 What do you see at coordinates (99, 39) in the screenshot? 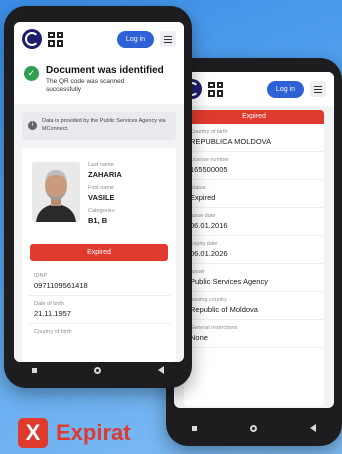
I see `left-app-header: Log in` at bounding box center [99, 39].